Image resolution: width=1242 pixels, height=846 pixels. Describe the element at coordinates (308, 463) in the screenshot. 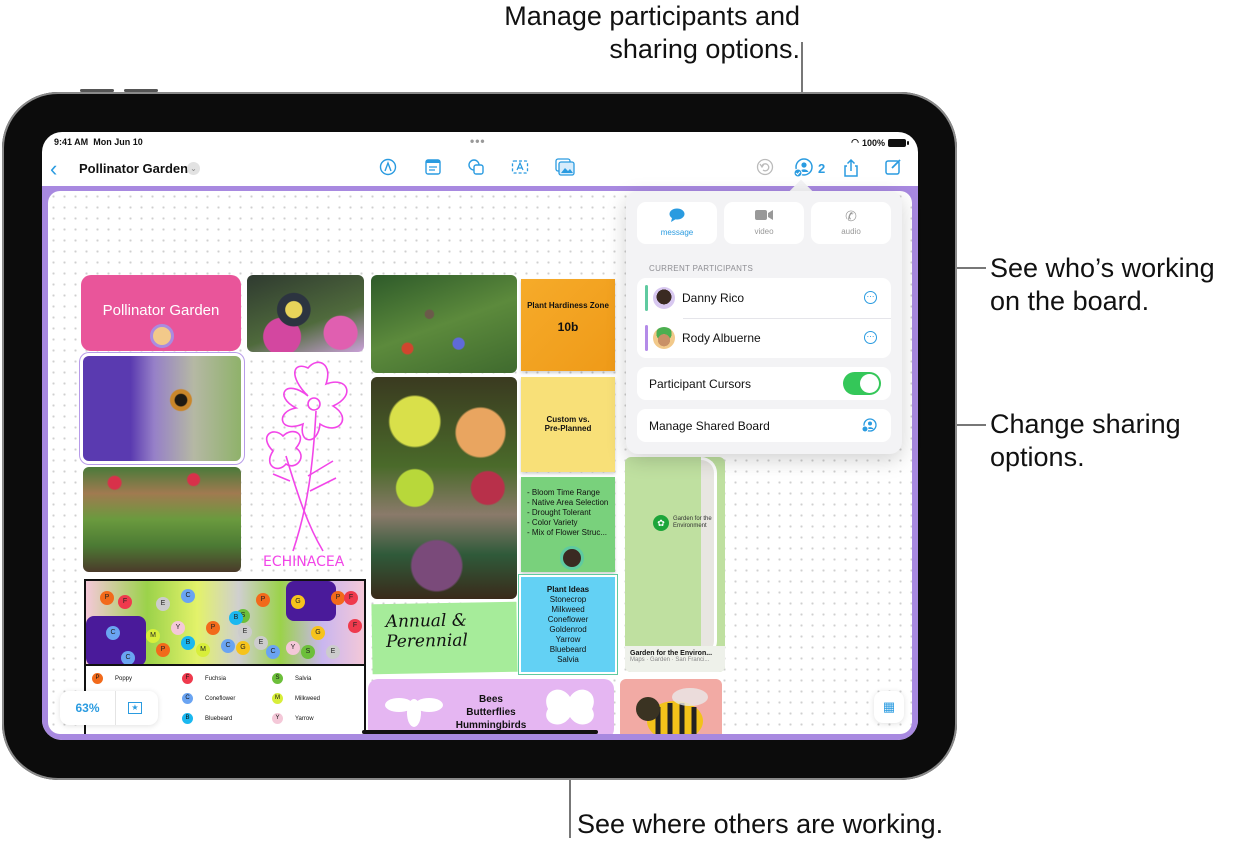

I see `echinacea-drawing: ECHINACEA` at that location.